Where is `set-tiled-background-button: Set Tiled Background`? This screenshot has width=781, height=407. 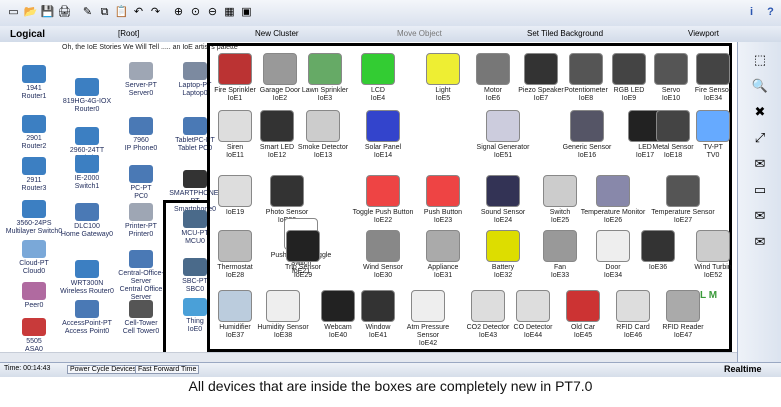 set-tiled-background-button: Set Tiled Background is located at coordinates (565, 33).